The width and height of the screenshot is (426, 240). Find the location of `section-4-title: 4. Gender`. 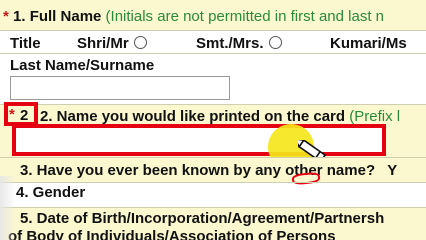

section-4-title: 4. Gender is located at coordinates (51, 192).